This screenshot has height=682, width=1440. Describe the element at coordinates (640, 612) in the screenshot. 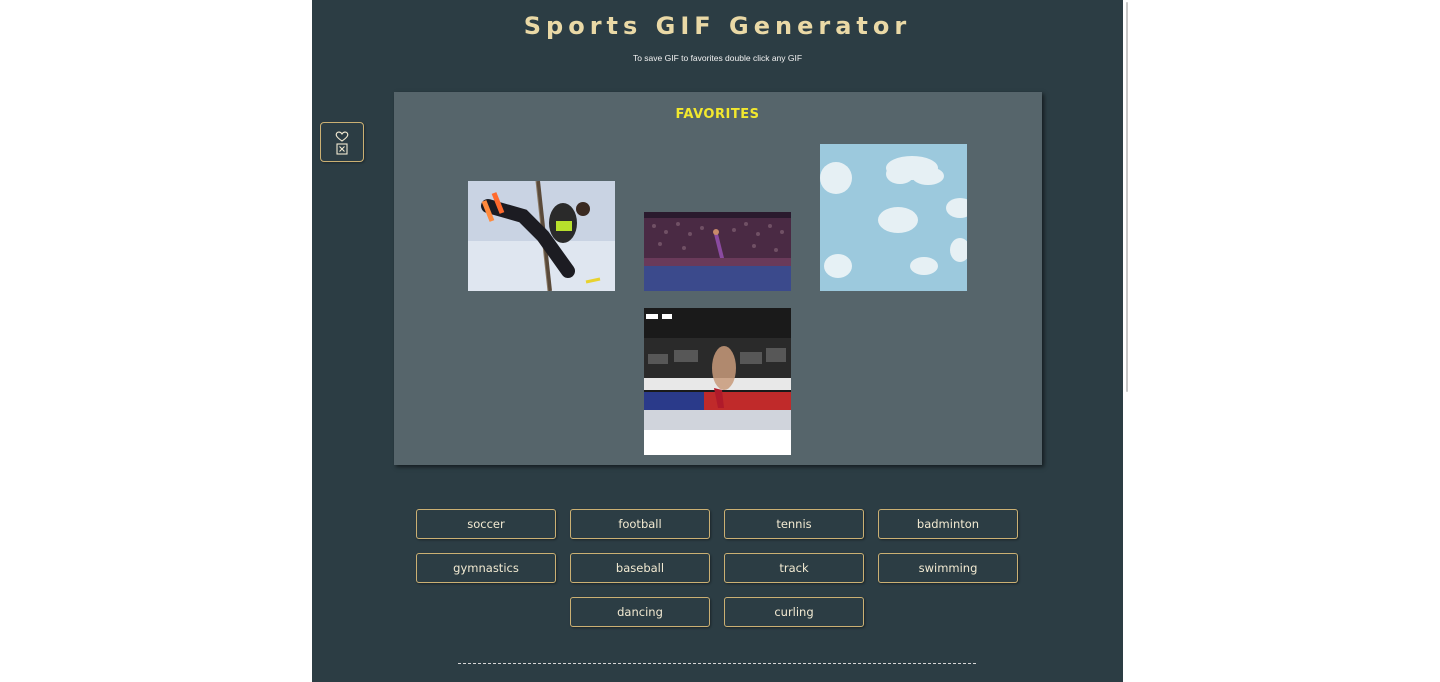

I see `sport-button-dancing: dancing` at that location.